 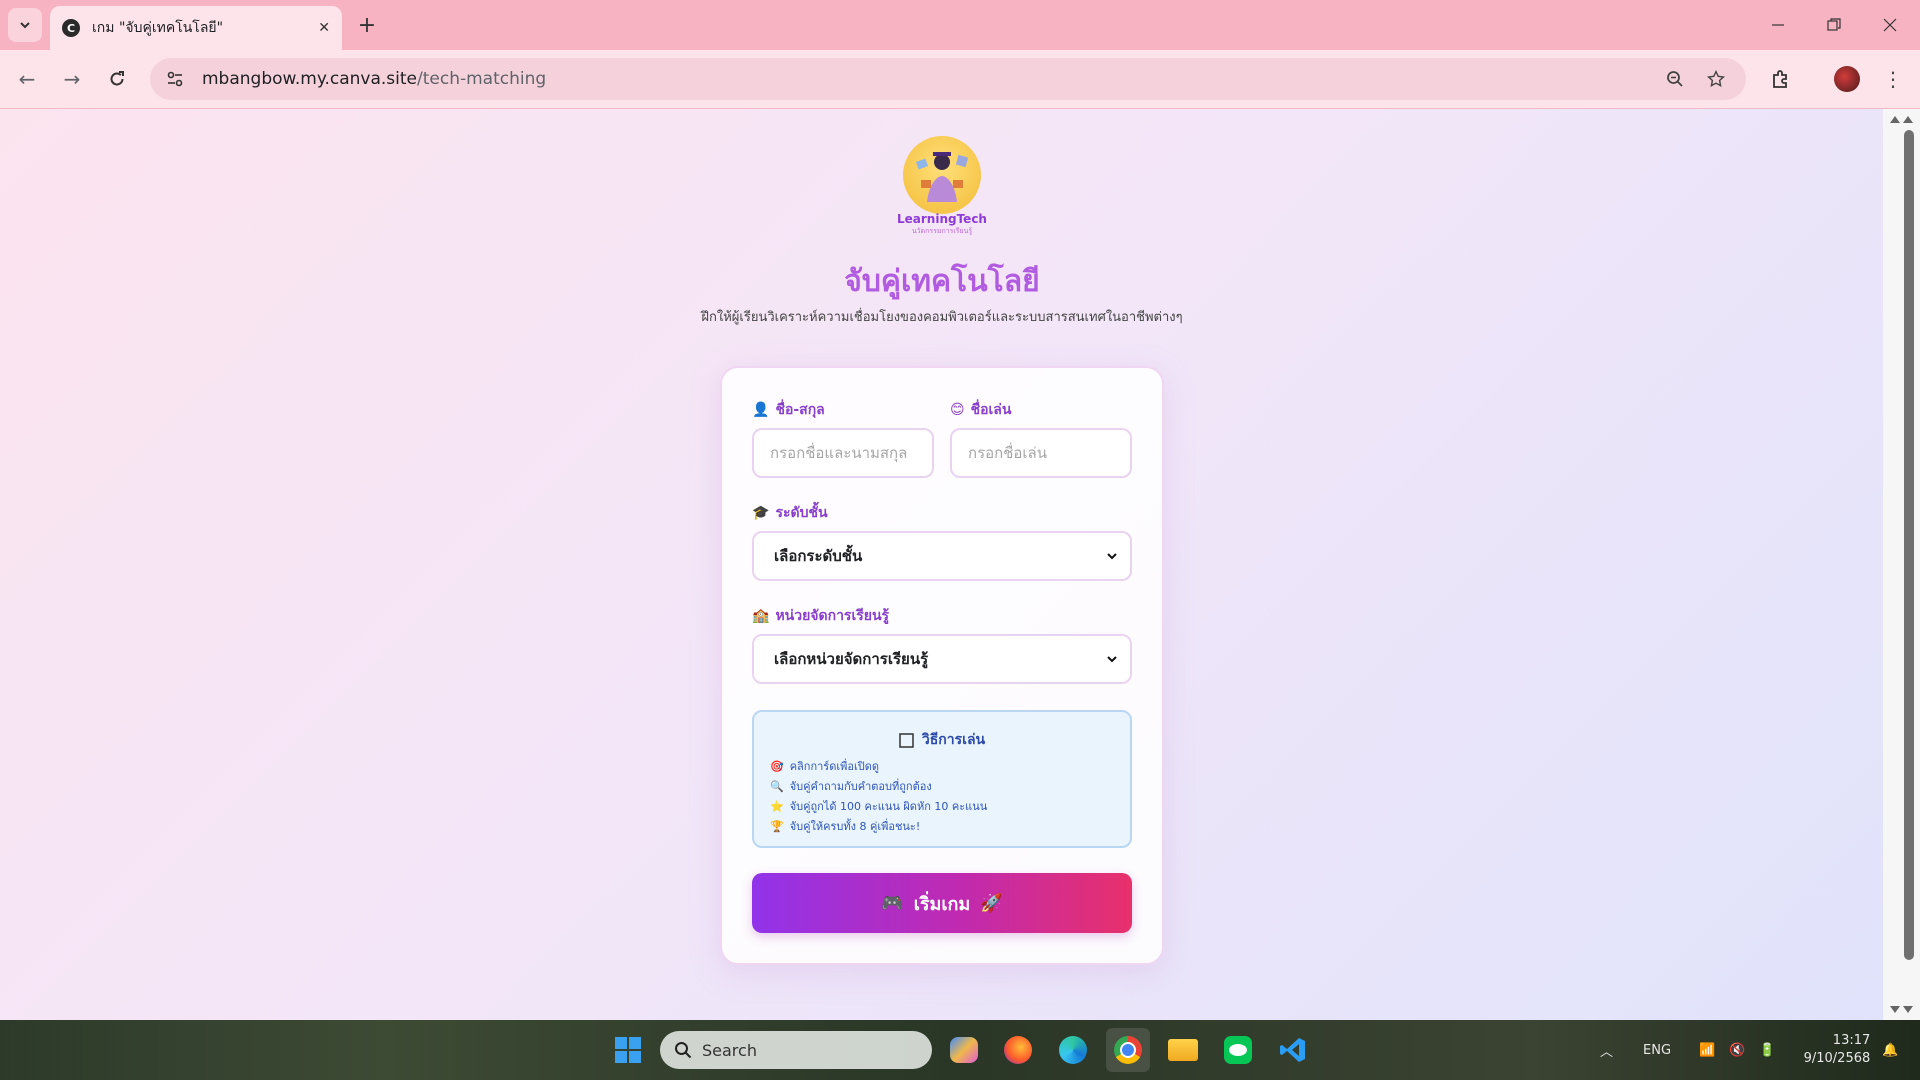 I want to click on restore-icon, so click(x=1834, y=24).